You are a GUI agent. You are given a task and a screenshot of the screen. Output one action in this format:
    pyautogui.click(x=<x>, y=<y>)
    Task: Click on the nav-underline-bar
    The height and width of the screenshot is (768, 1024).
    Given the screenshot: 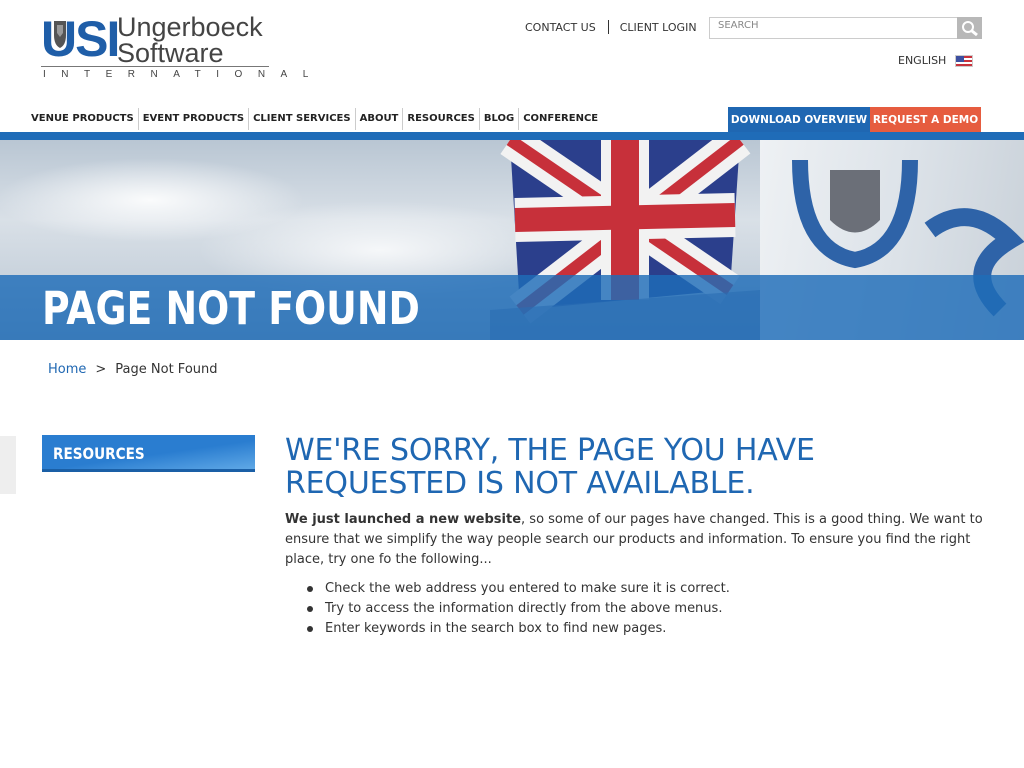 What is the action you would take?
    pyautogui.click(x=512, y=136)
    